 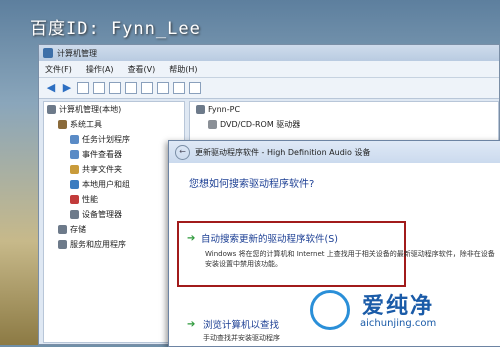 I want to click on tree-item-label: 本地用户和组, so click(x=106, y=184).